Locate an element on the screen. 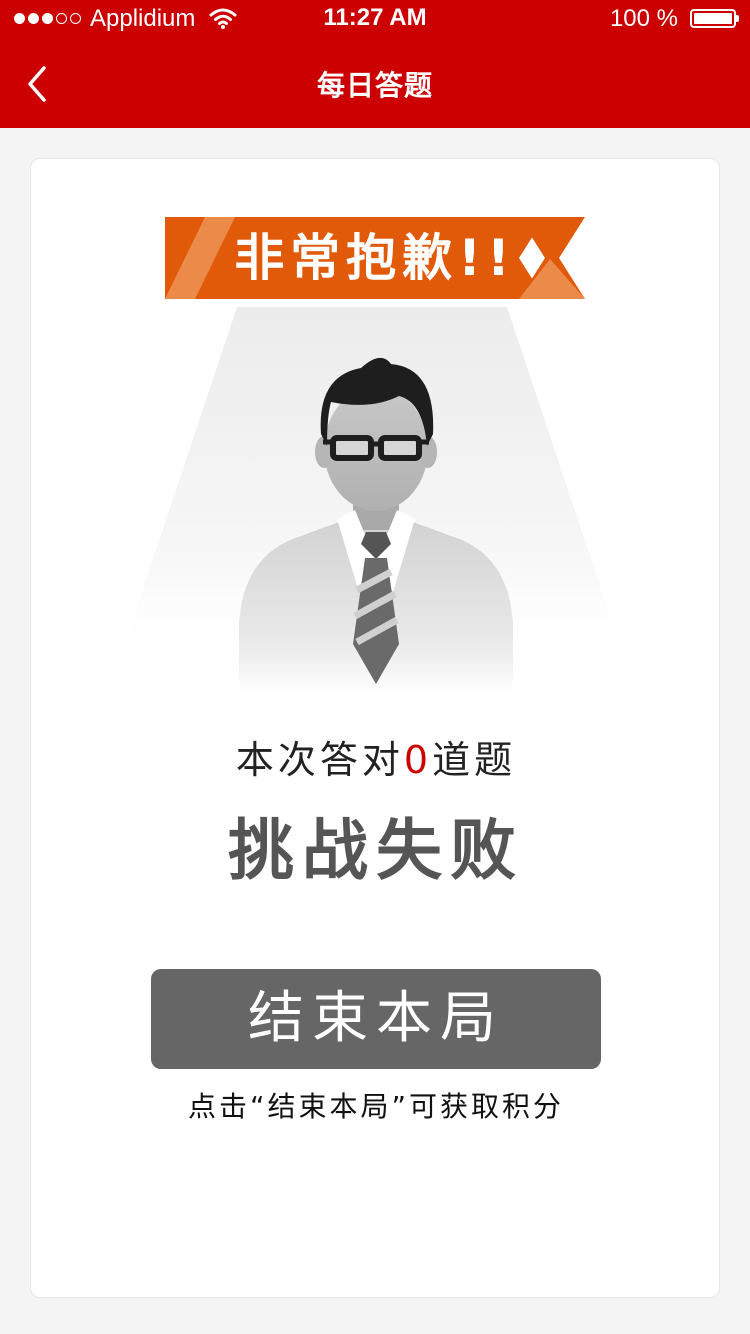 Image resolution: width=750 pixels, height=1334 pixels. correct-answers-summary: 本次答对0道题 is located at coordinates (376, 756).